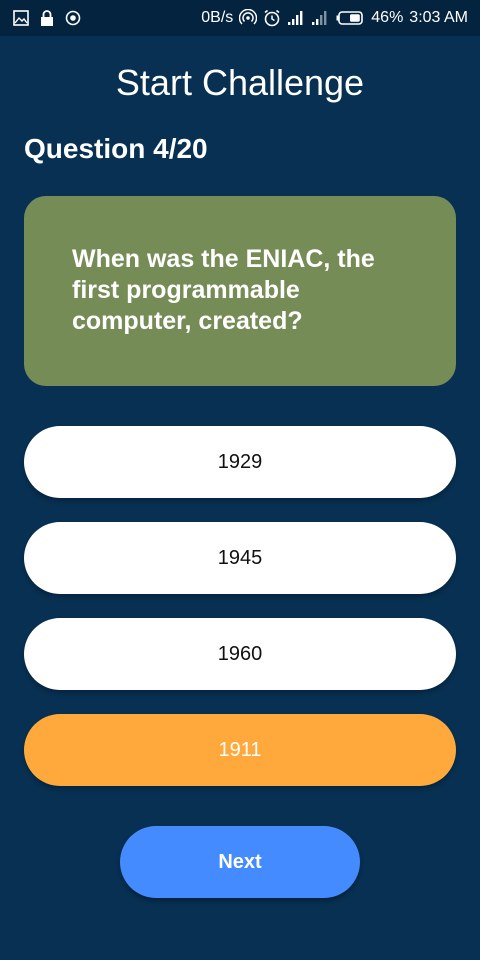 The width and height of the screenshot is (480, 960). Describe the element at coordinates (217, 17) in the screenshot. I see `network-speed: 0B/s` at that location.